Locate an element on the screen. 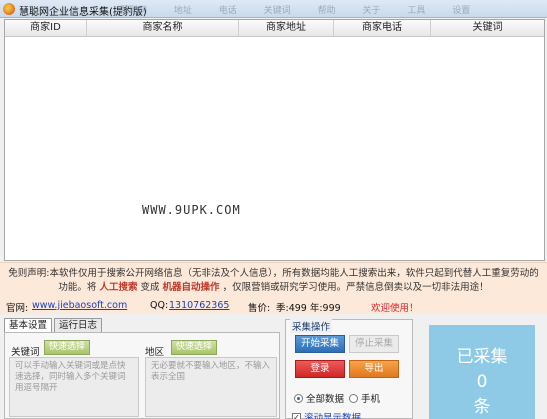 This screenshot has width=547, height=419. site-link: www.jiebaosoft.com is located at coordinates (79, 305).